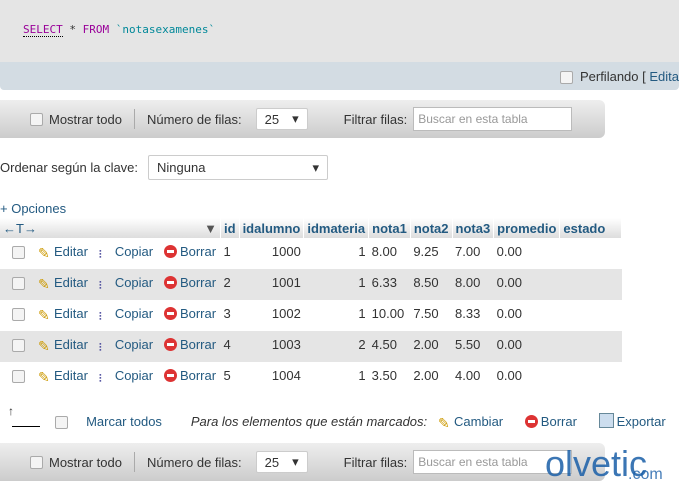  What do you see at coordinates (473, 346) in the screenshot?
I see `table-cell: 5.50` at bounding box center [473, 346].